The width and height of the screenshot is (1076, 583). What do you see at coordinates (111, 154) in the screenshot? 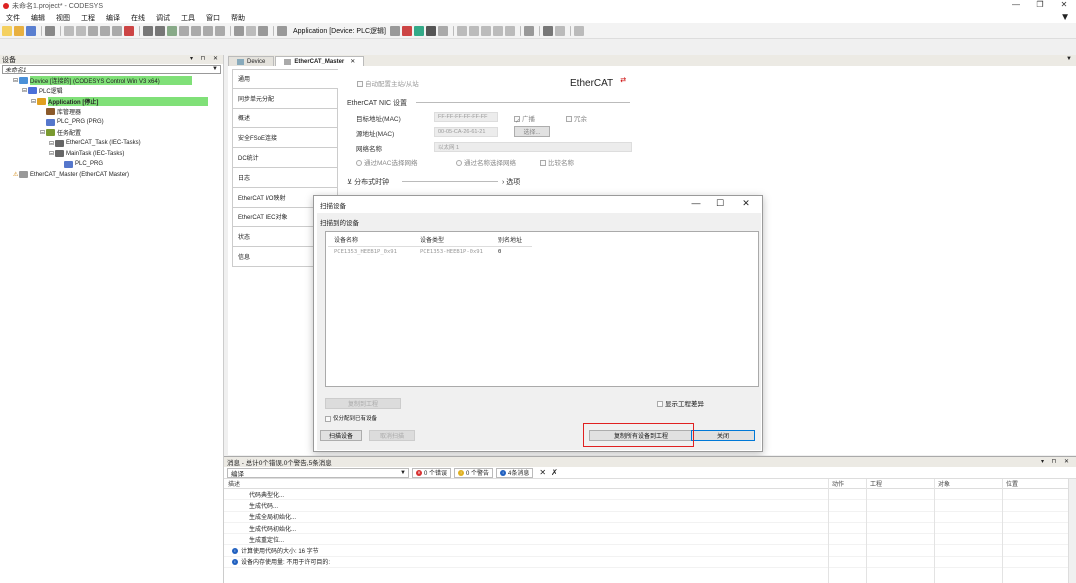
I see `tree-item: ⊟ MainTask (IEC-Tasks)` at bounding box center [111, 154].